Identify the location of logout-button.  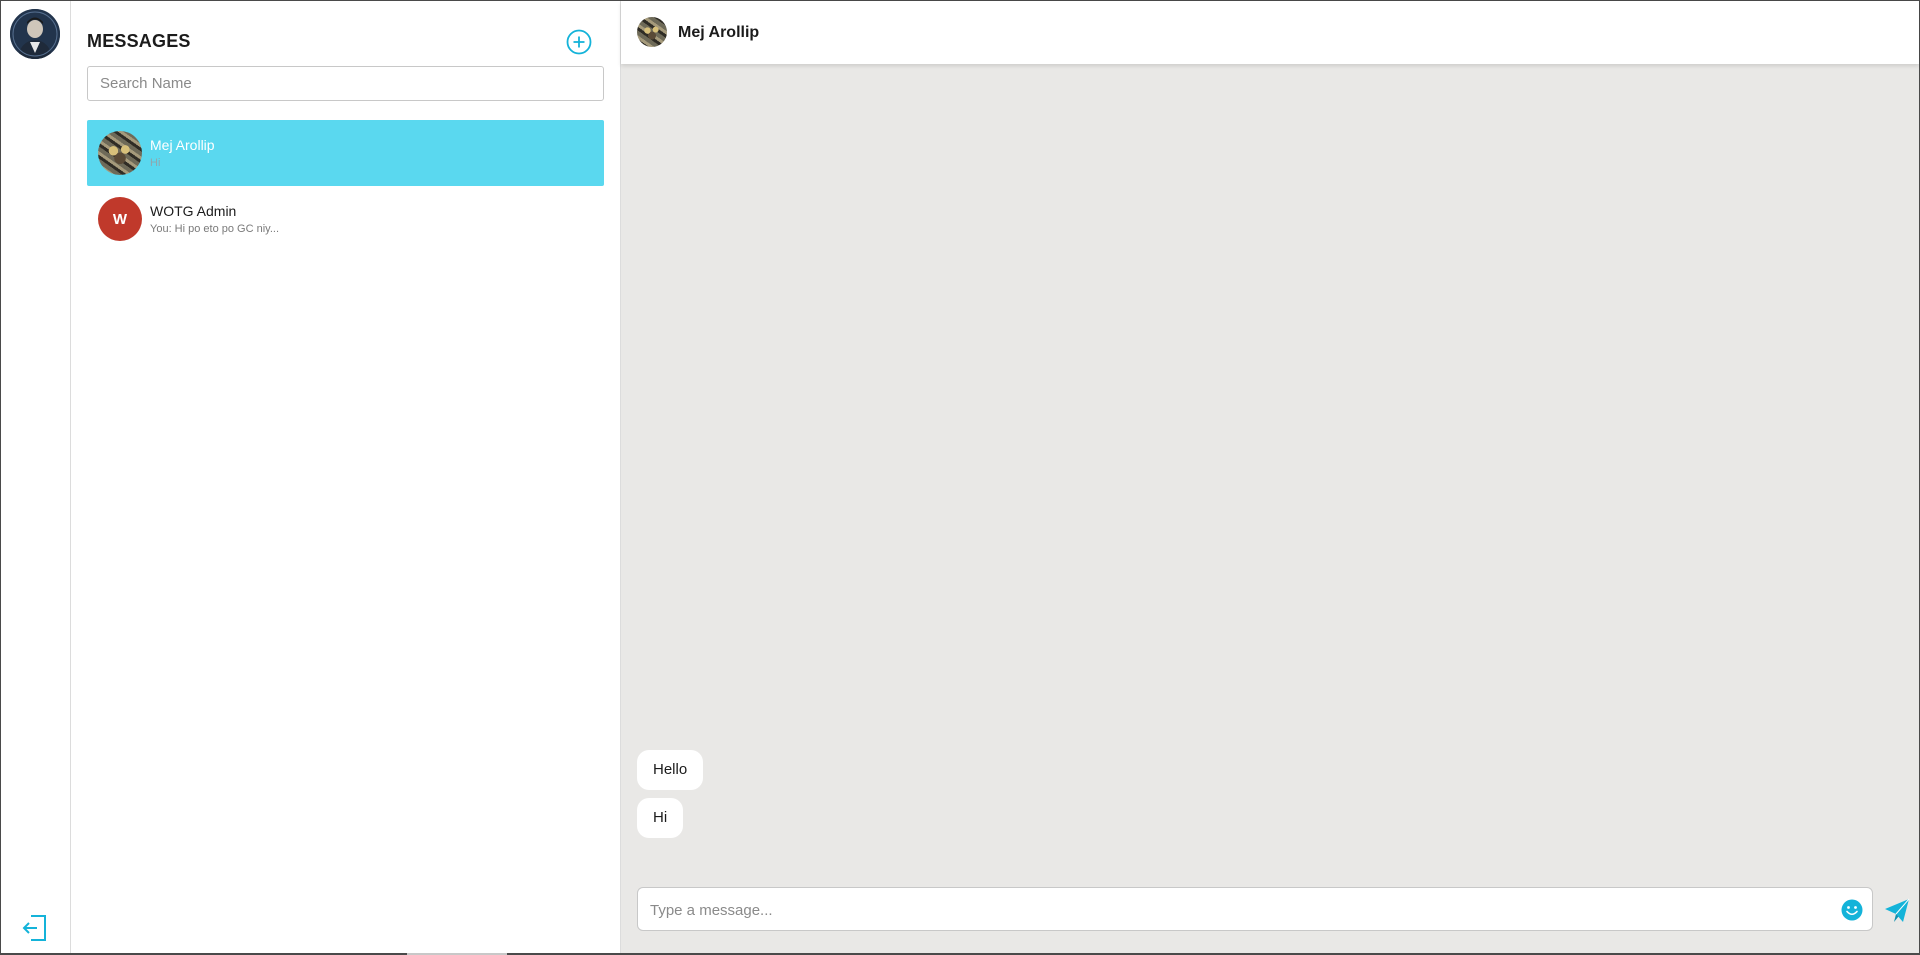
(35, 928).